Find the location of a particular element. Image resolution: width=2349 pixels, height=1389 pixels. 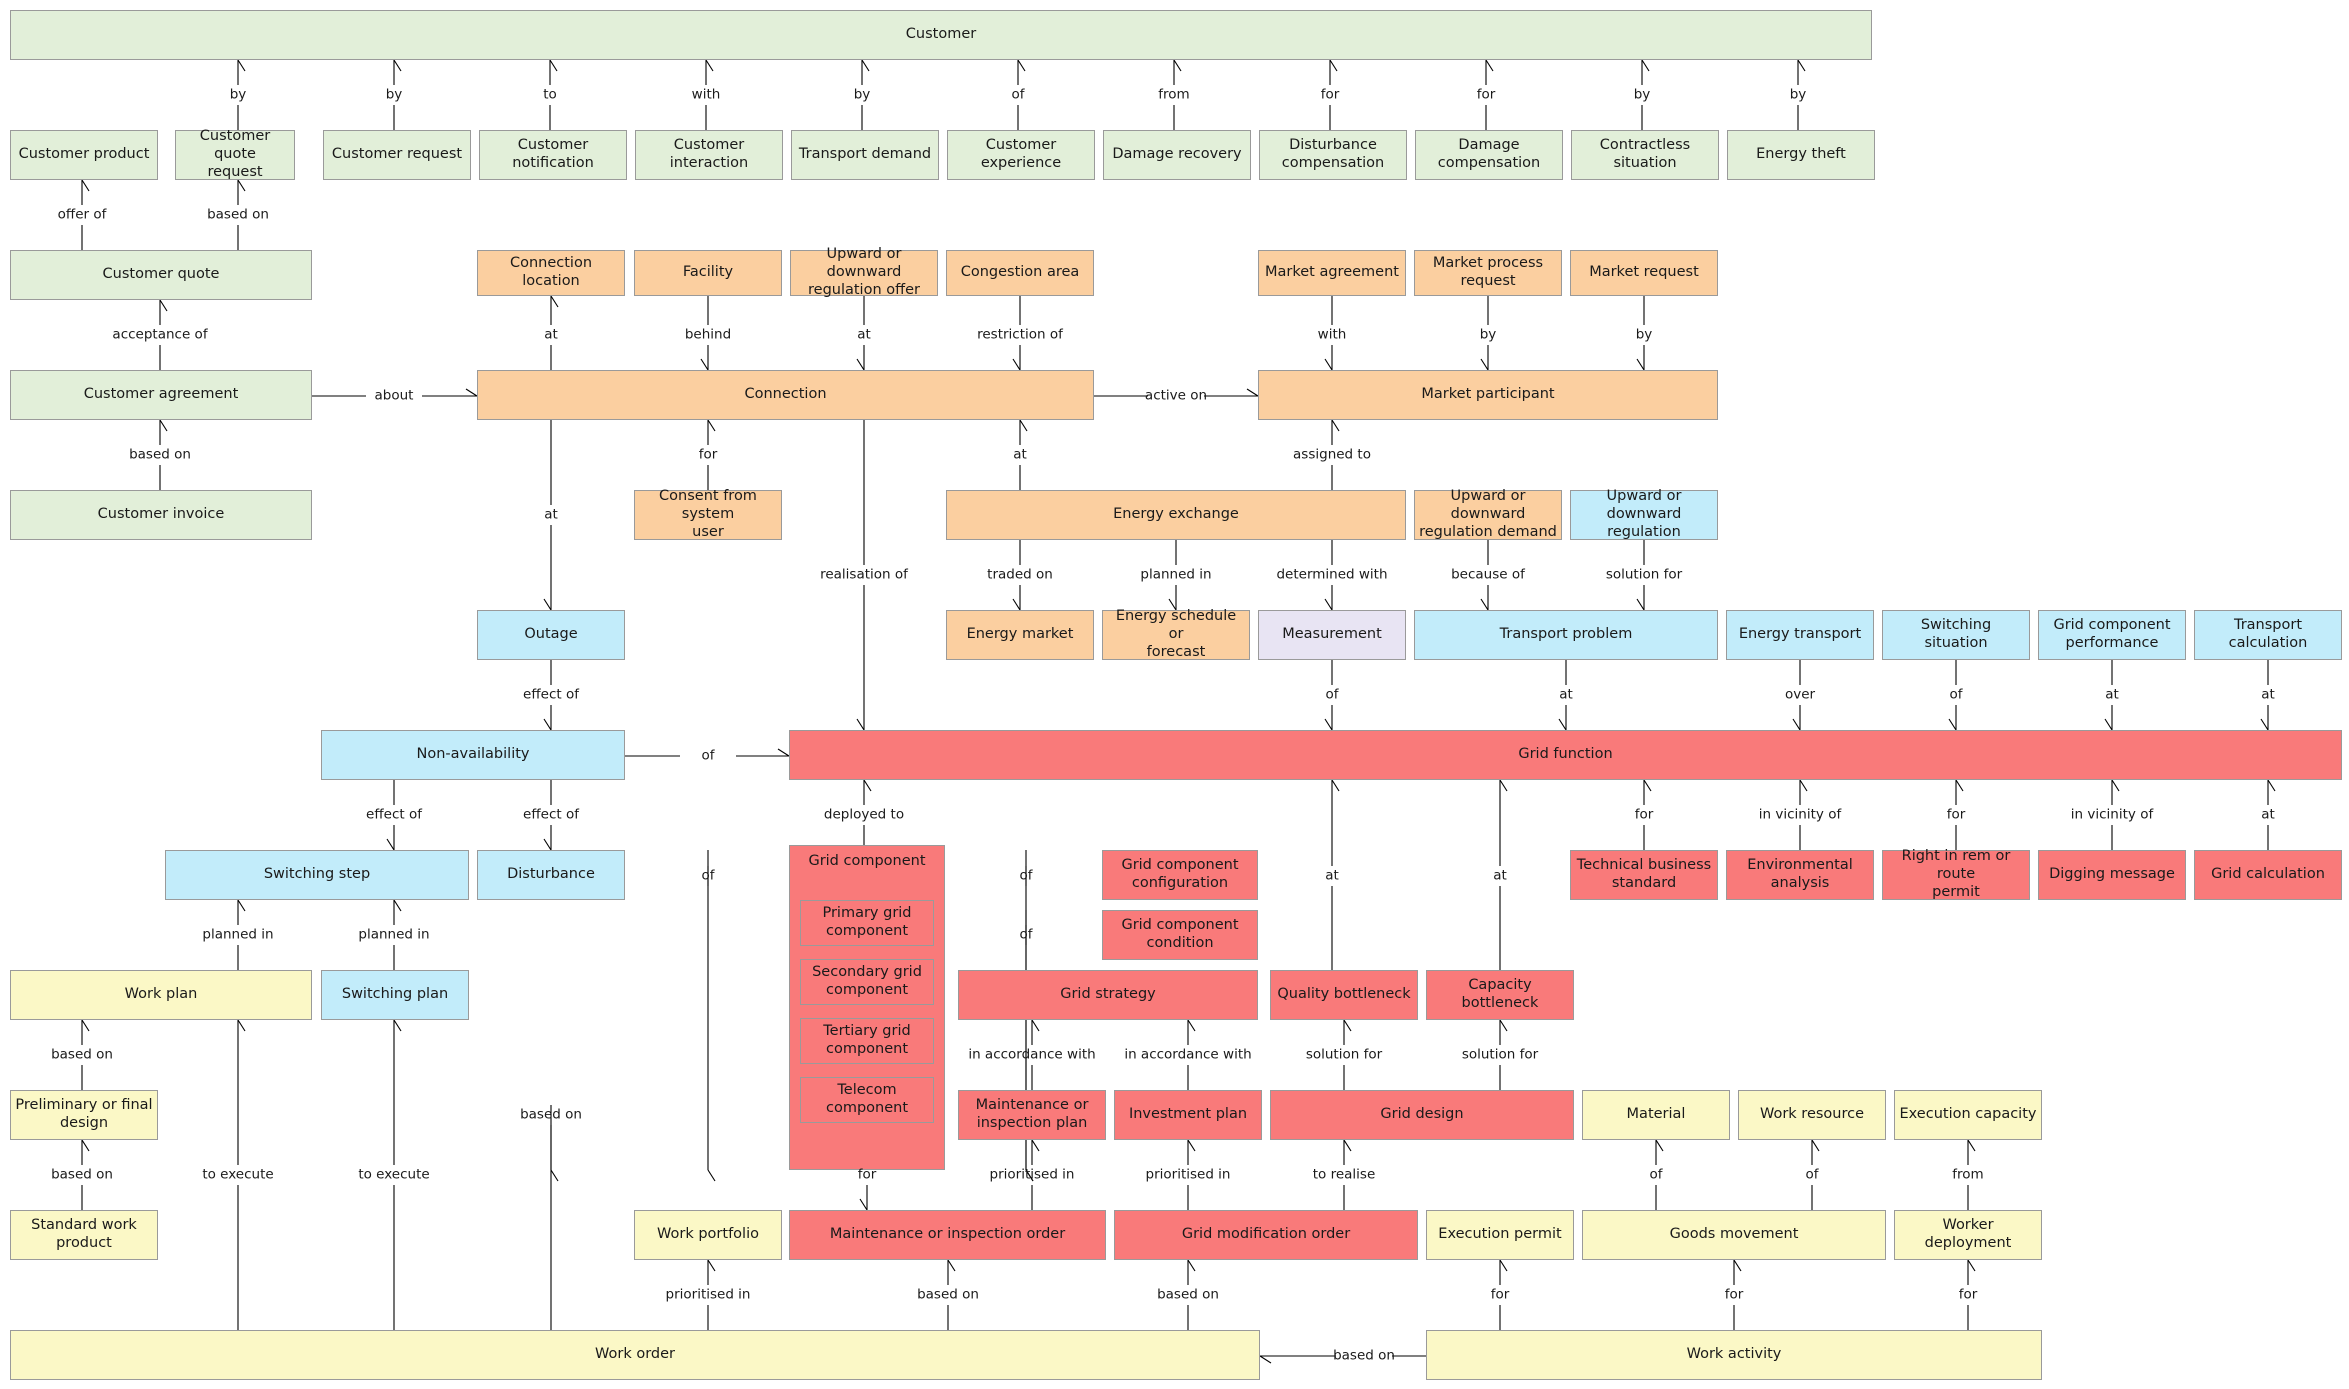

edge-label-market-process-request-to-market-participant: by is located at coordinates (1488, 334).